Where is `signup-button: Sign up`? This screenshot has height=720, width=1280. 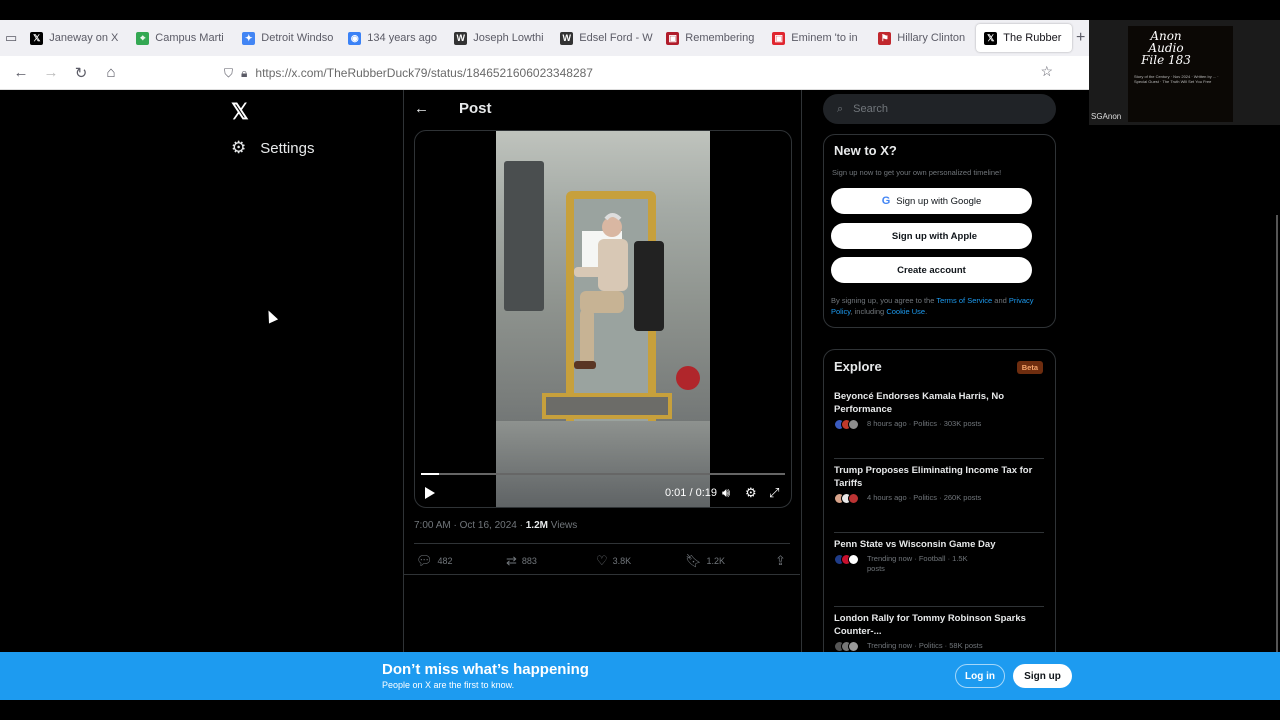
signup-button: Sign up is located at coordinates (1042, 676).